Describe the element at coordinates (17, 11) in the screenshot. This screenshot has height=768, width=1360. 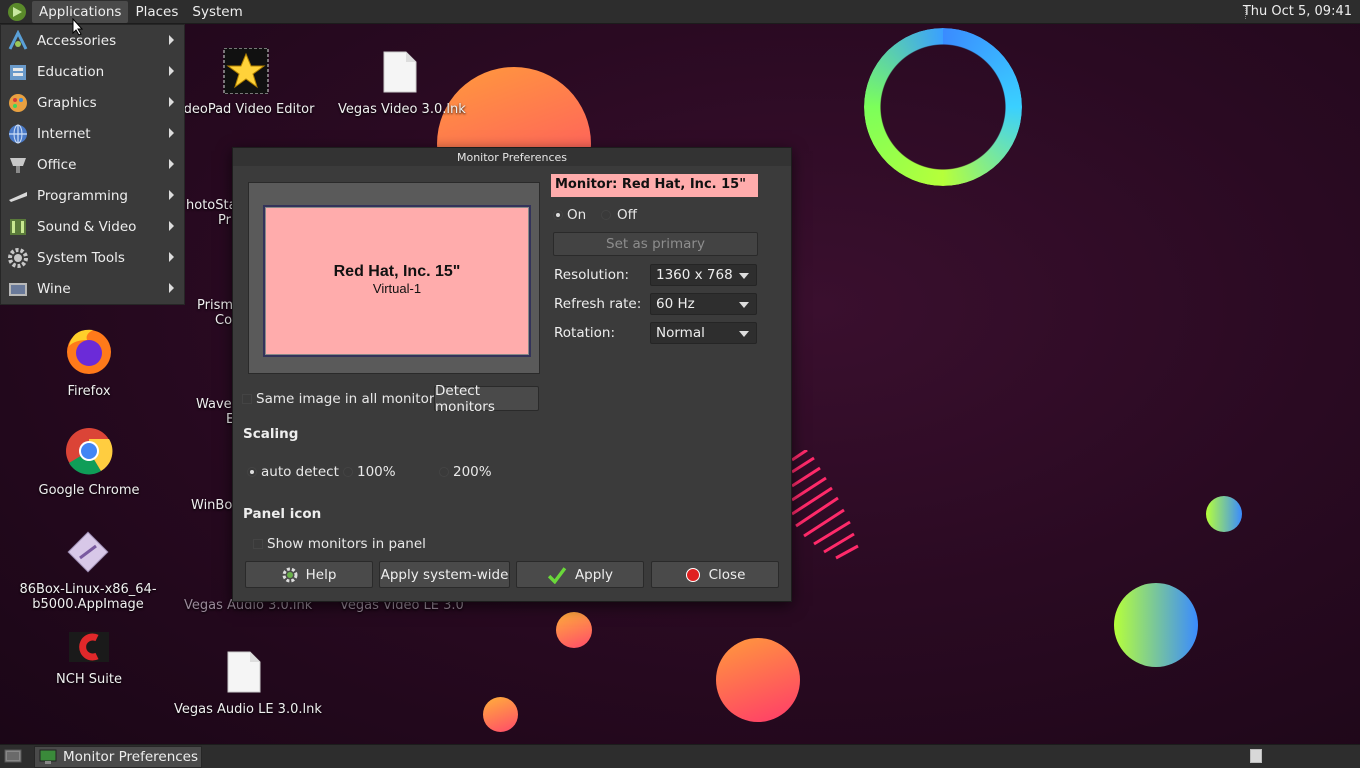
I see `mate-logo-icon` at that location.